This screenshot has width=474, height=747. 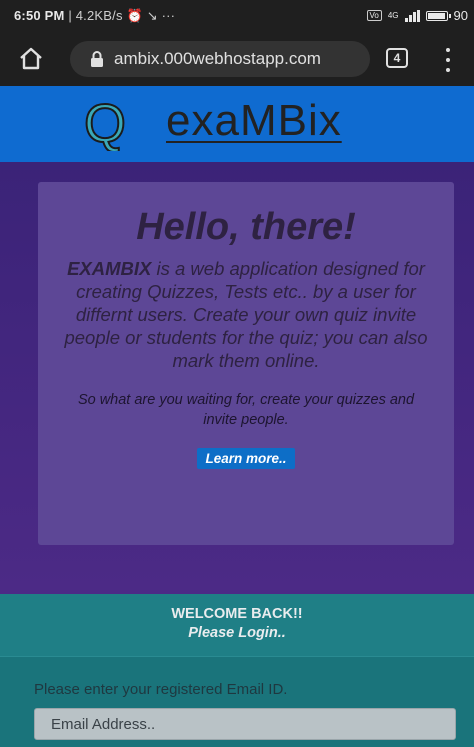 I want to click on url-bar: ambix.000webhostapp.com, so click(x=220, y=59).